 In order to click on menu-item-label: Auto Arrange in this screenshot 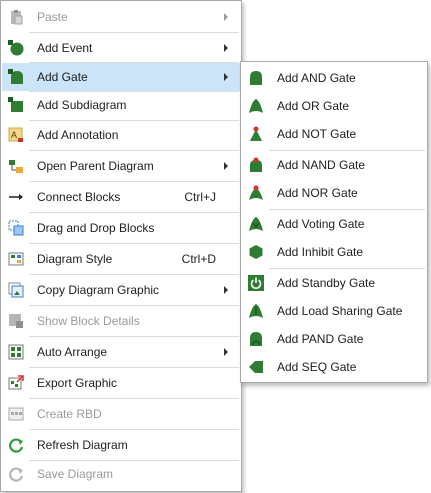, I will do `click(72, 352)`.